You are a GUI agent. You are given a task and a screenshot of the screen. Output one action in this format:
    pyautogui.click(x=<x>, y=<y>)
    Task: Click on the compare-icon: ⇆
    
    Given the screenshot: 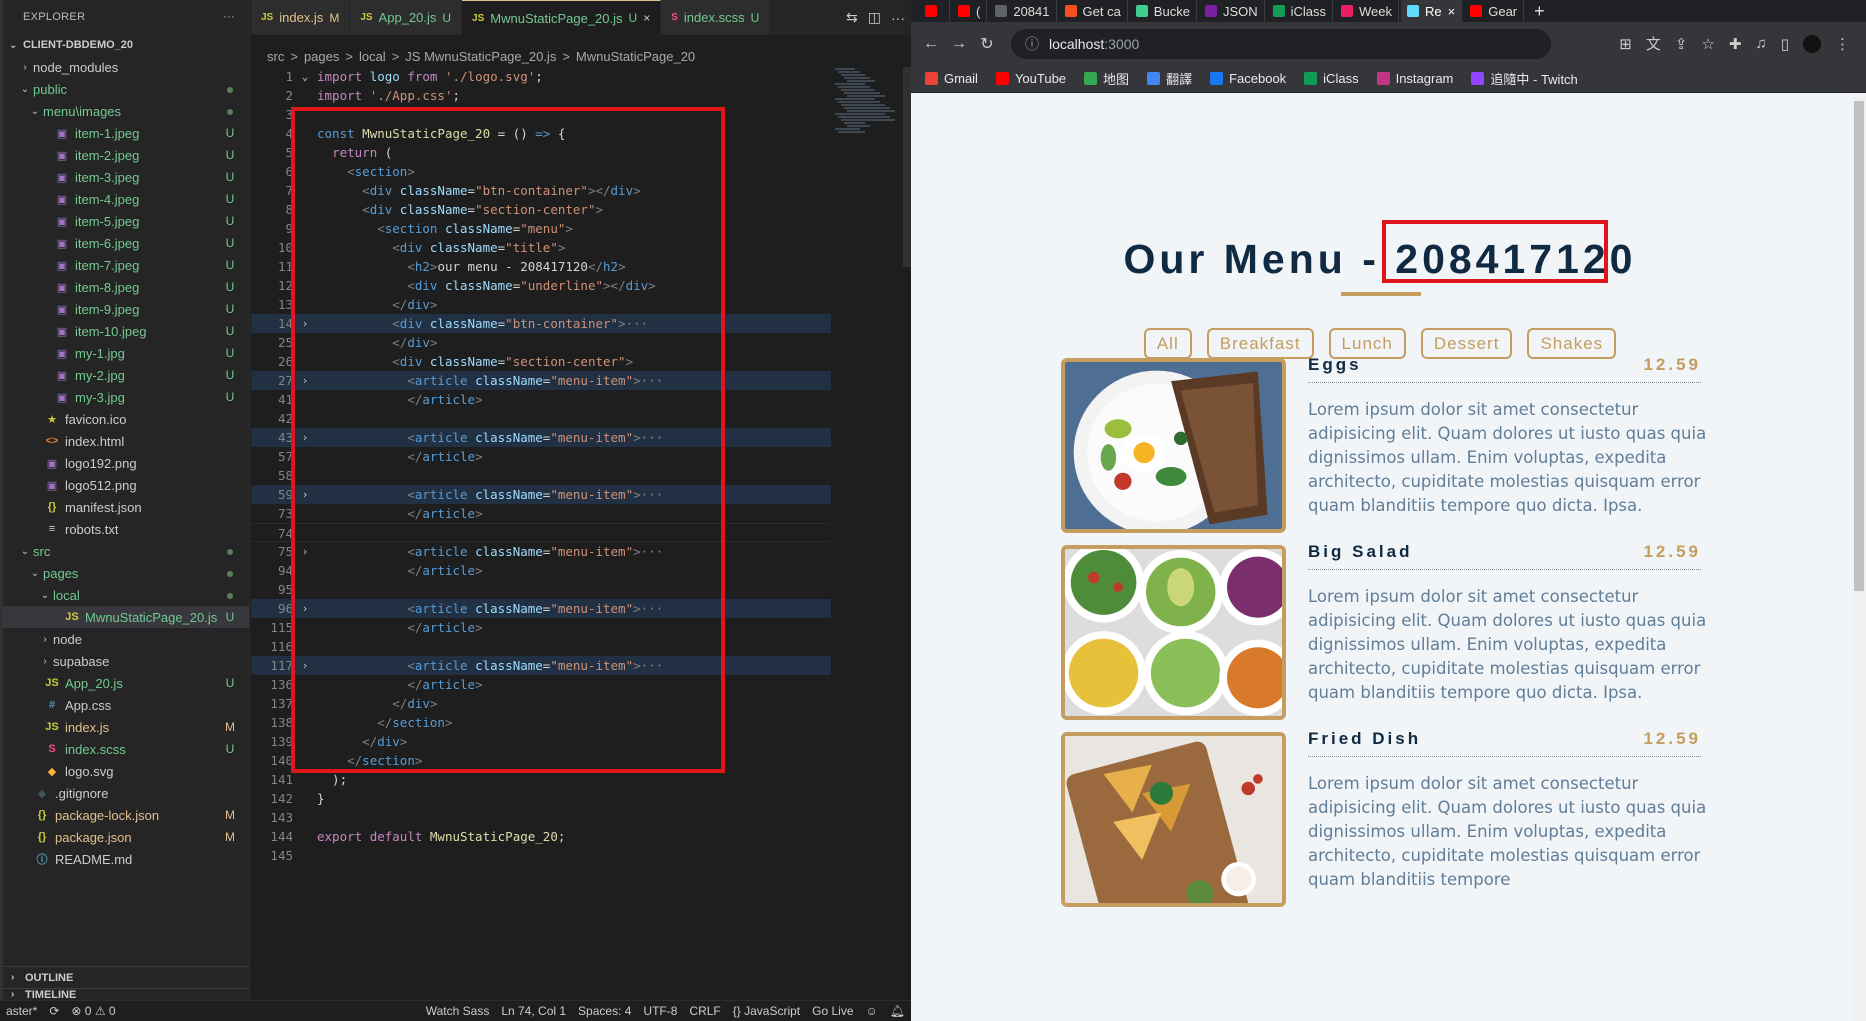 What is the action you would take?
    pyautogui.click(x=852, y=17)
    